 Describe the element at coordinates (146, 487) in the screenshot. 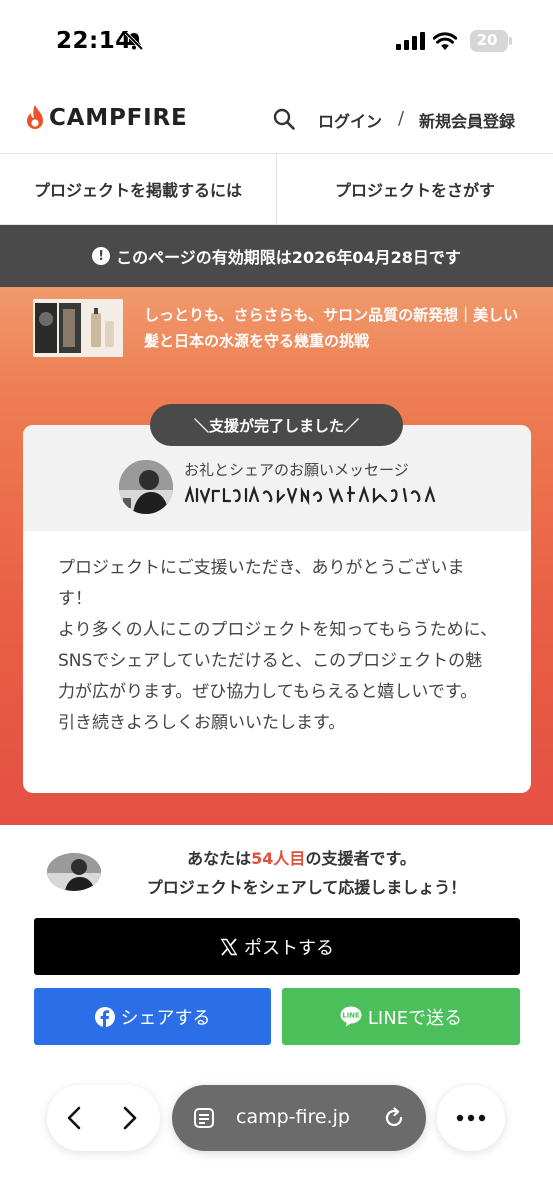

I see `owner-avatar` at that location.